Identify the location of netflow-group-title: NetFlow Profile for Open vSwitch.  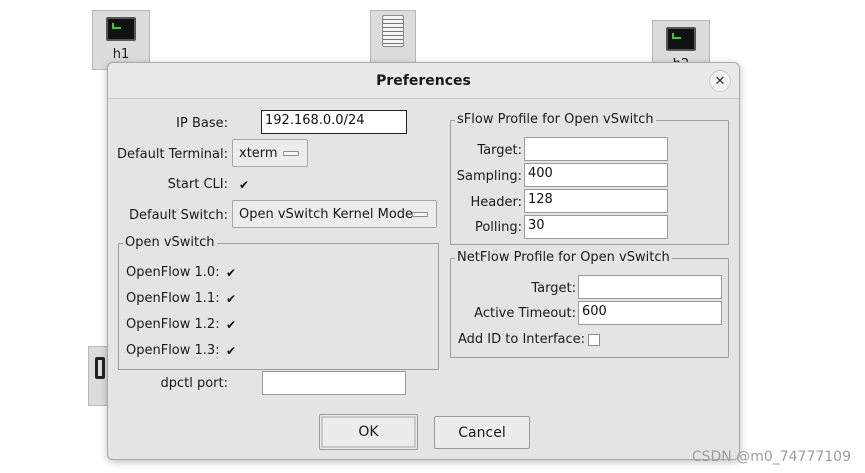
(563, 257).